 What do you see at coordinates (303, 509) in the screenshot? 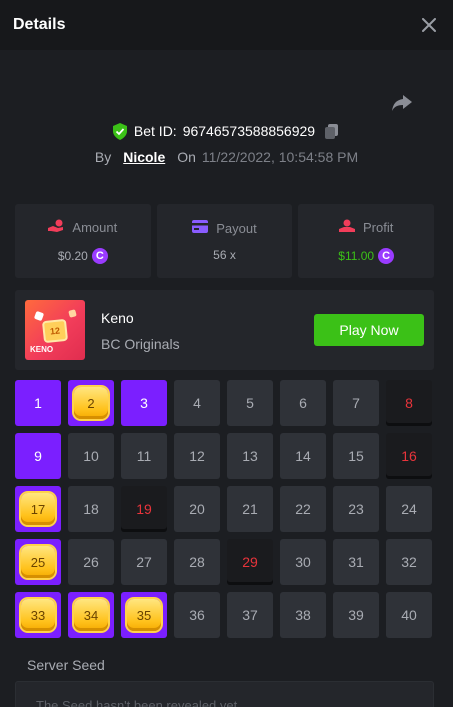
I see `keno-cell: 22` at bounding box center [303, 509].